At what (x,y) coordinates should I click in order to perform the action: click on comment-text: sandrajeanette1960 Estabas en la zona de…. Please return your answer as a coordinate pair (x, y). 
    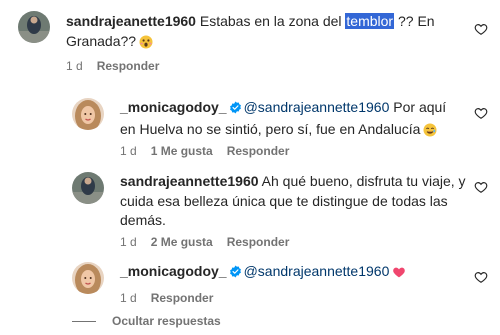
    Looking at the image, I should click on (256, 33).